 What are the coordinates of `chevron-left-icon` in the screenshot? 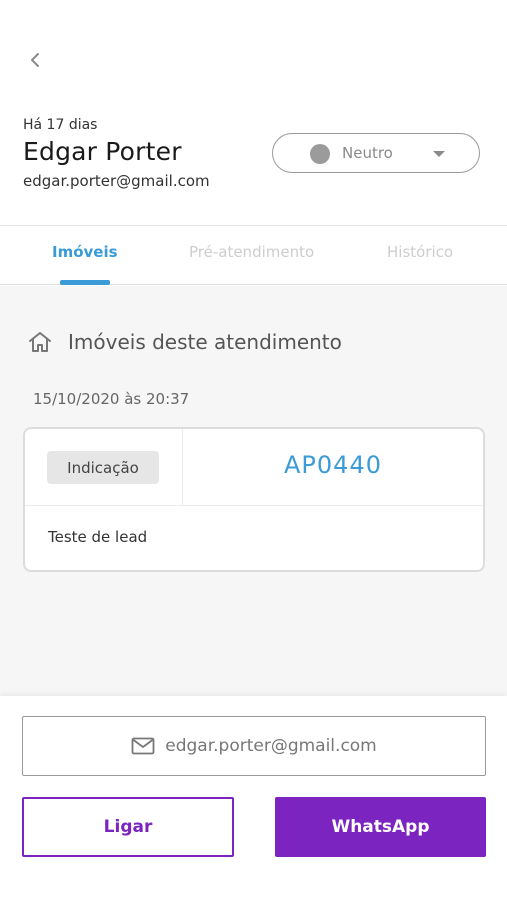 It's located at (35, 60).